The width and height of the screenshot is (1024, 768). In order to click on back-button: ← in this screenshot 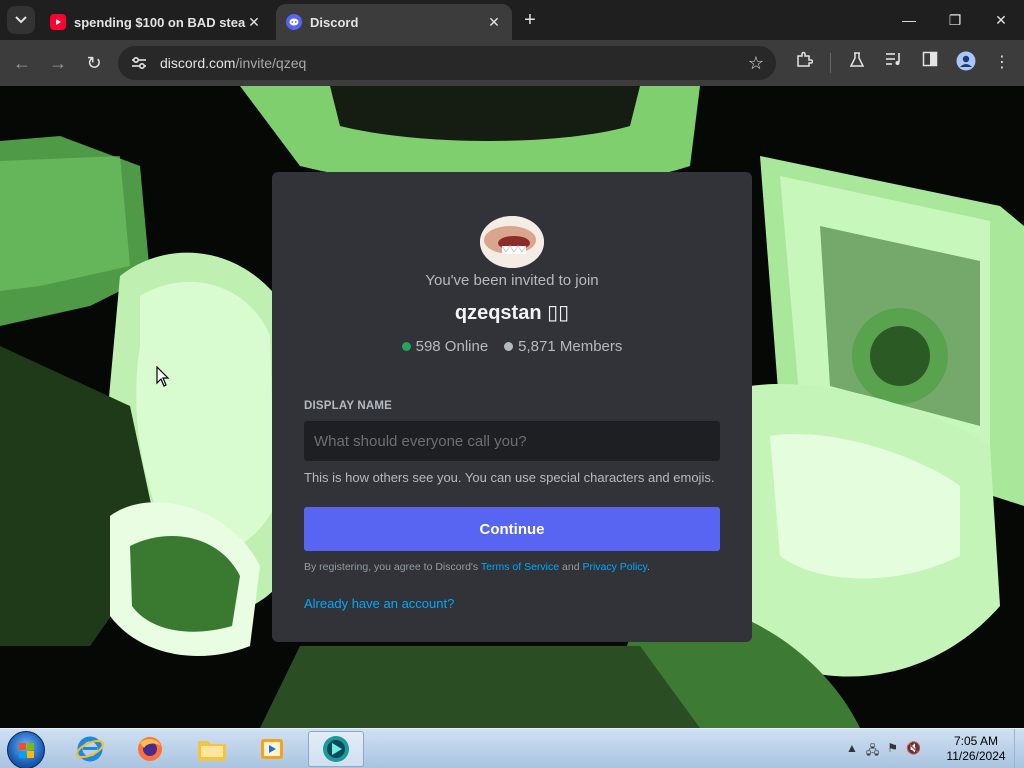, I will do `click(22, 63)`.